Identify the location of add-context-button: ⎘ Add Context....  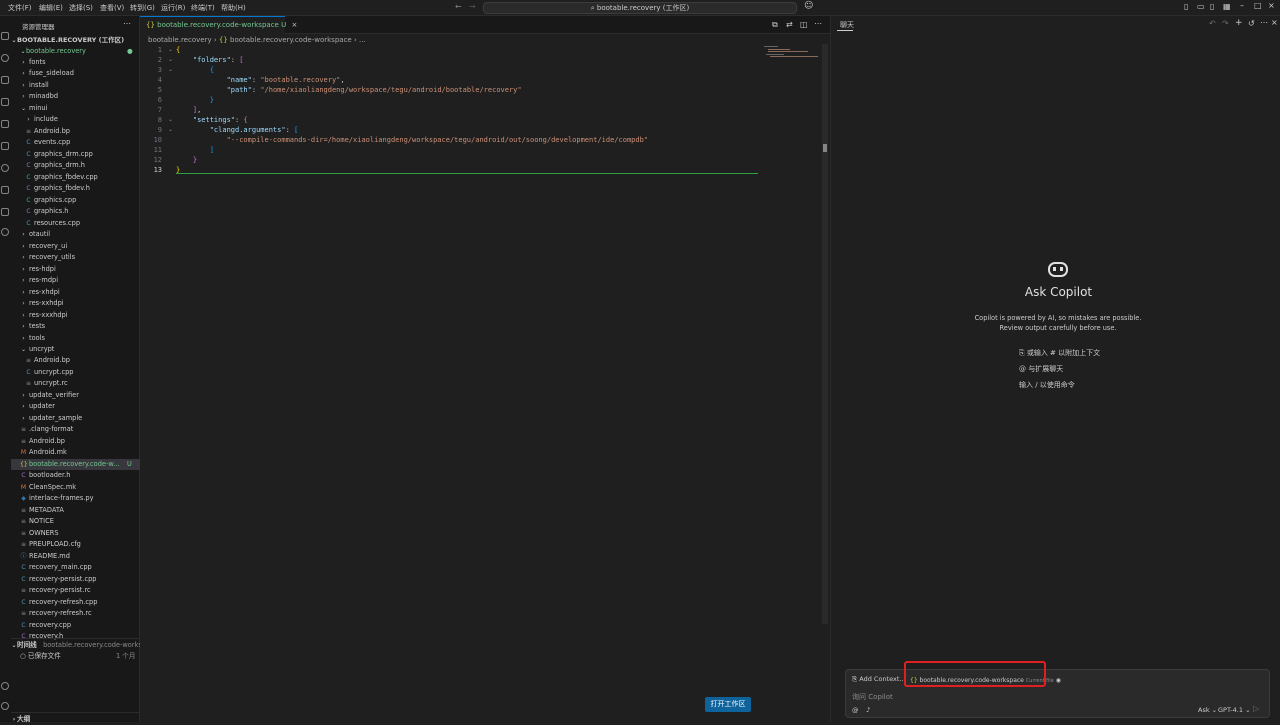
(879, 679).